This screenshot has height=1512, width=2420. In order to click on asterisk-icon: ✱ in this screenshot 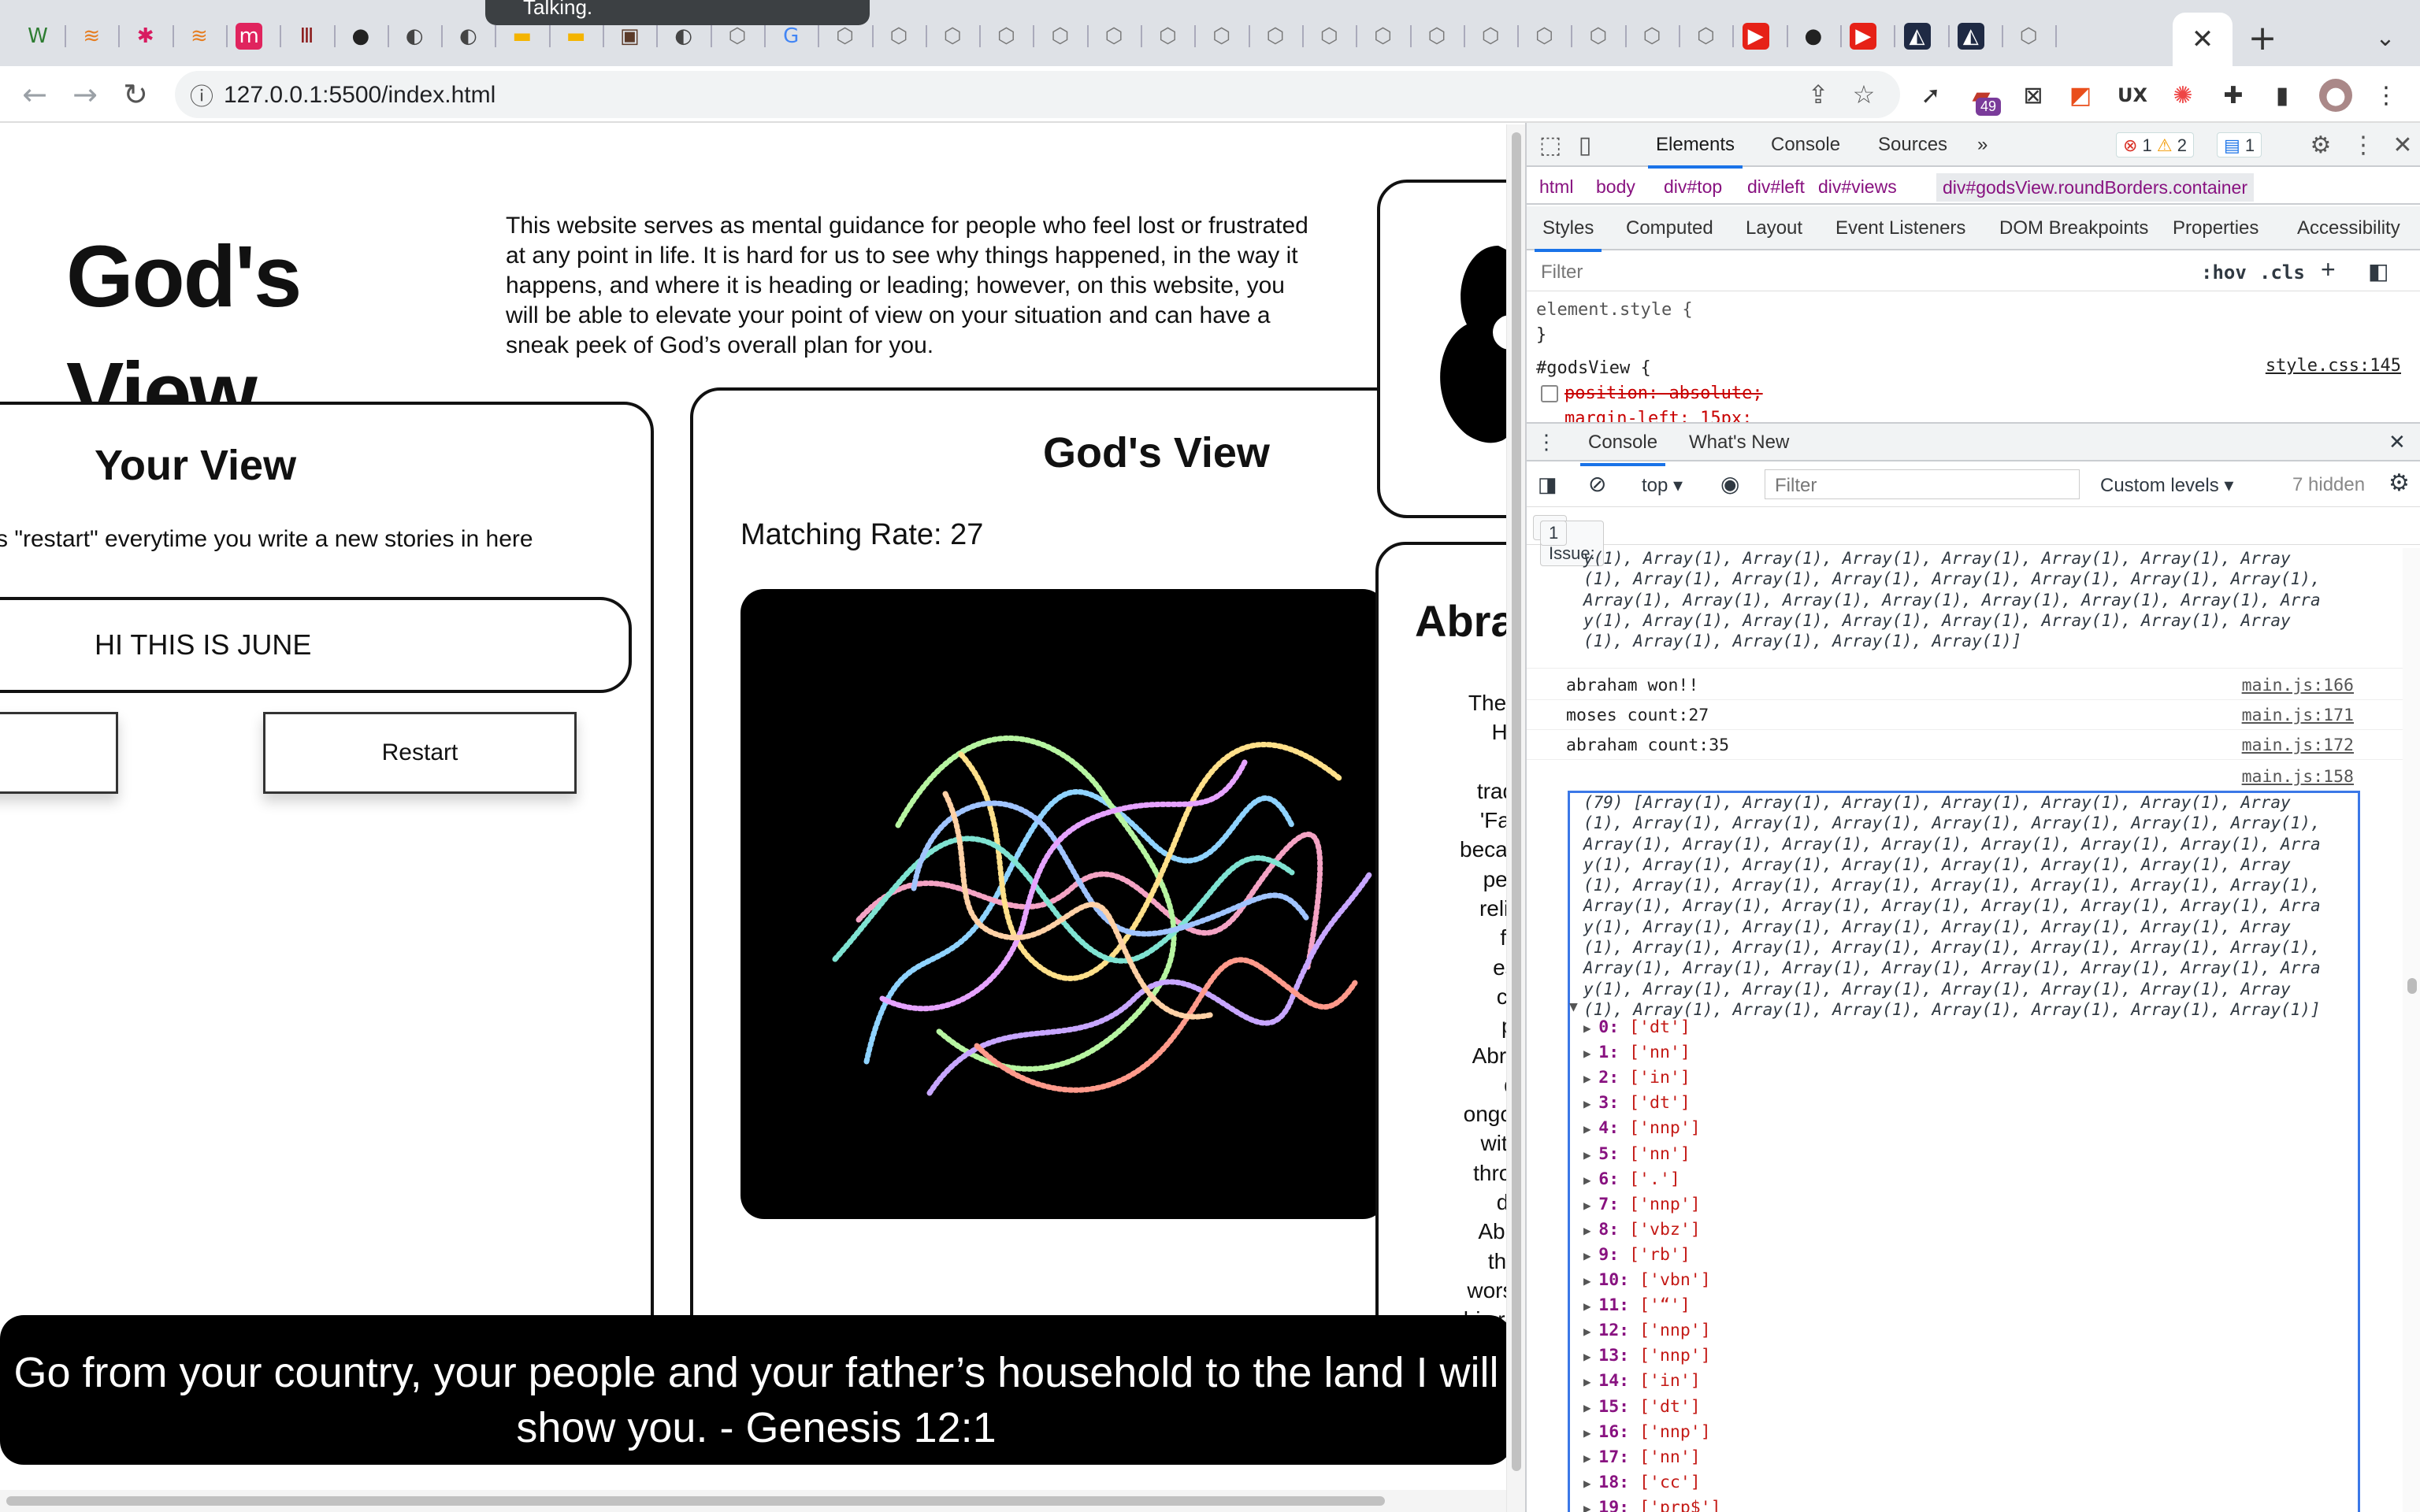, I will do `click(145, 36)`.